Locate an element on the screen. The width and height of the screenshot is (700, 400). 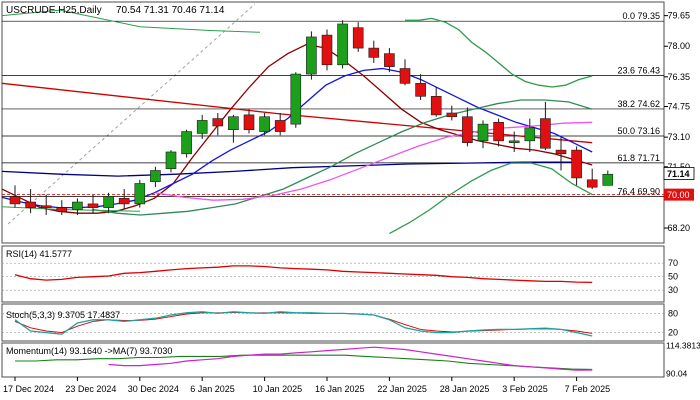
date-tick-label: 3 Feb 2025 is located at coordinates (525, 389).